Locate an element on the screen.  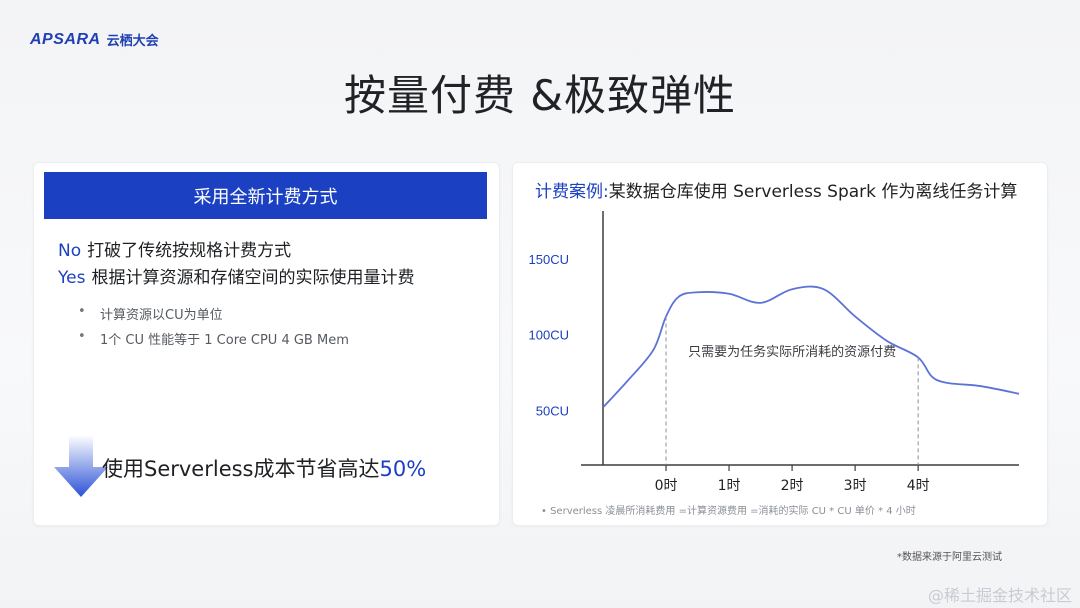
watermark: @稀土掘金技术社区 is located at coordinates (999, 595).